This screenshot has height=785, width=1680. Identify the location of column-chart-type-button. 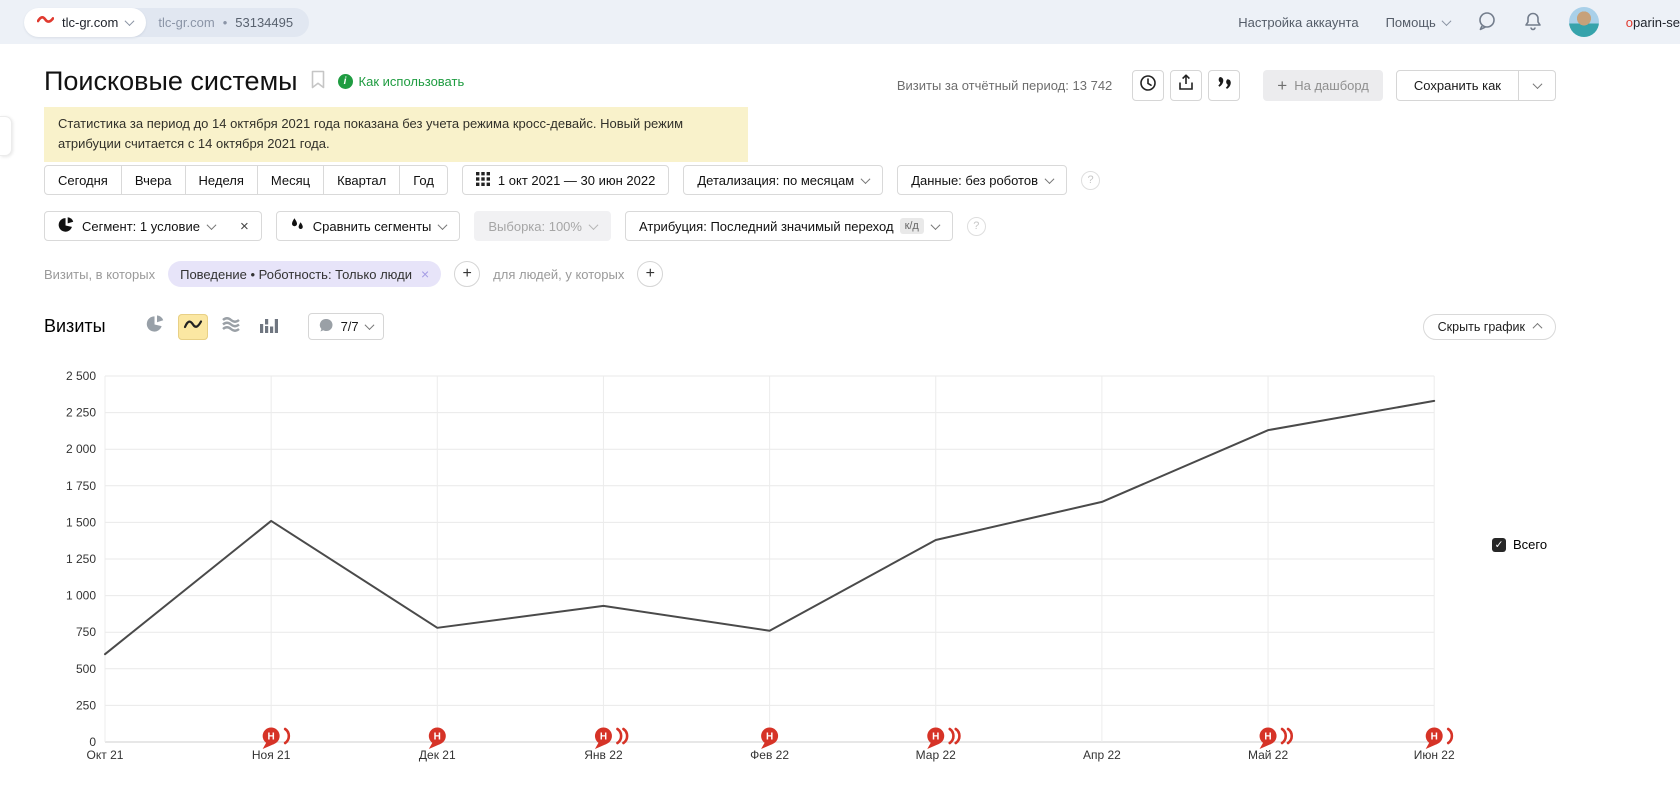
(269, 327).